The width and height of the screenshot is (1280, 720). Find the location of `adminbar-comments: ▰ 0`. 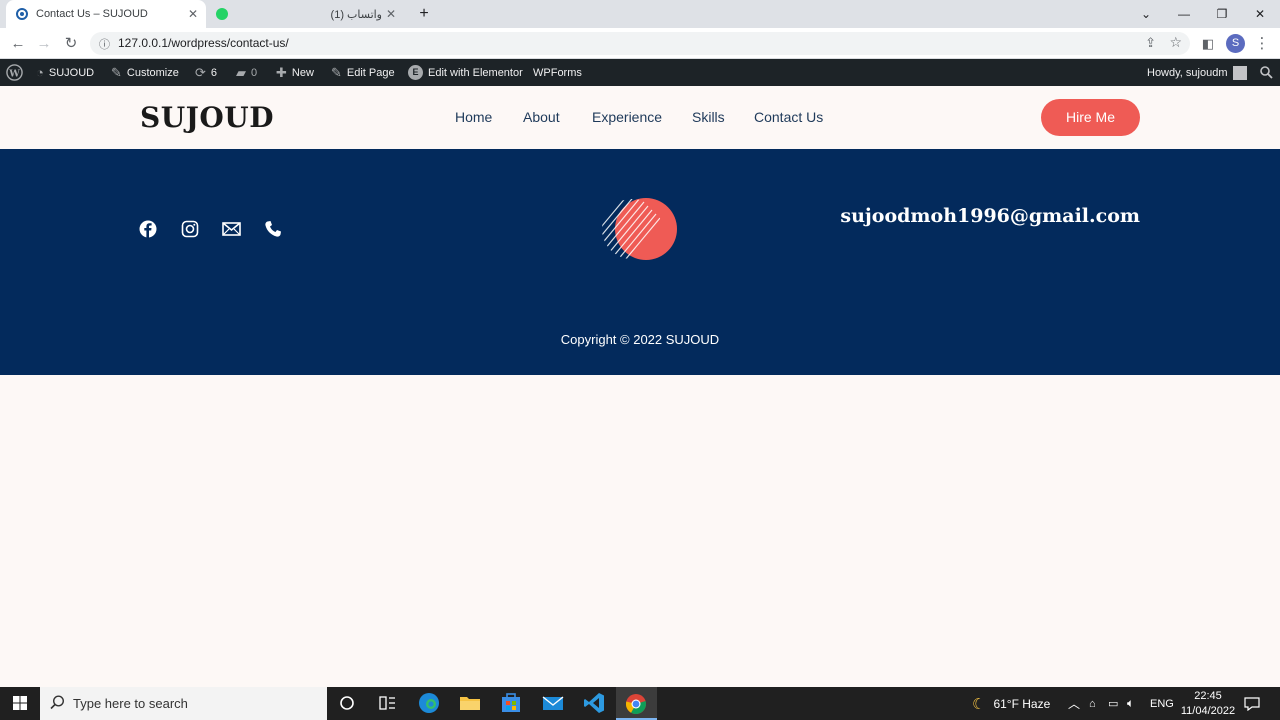

adminbar-comments: ▰ 0 is located at coordinates (246, 72).